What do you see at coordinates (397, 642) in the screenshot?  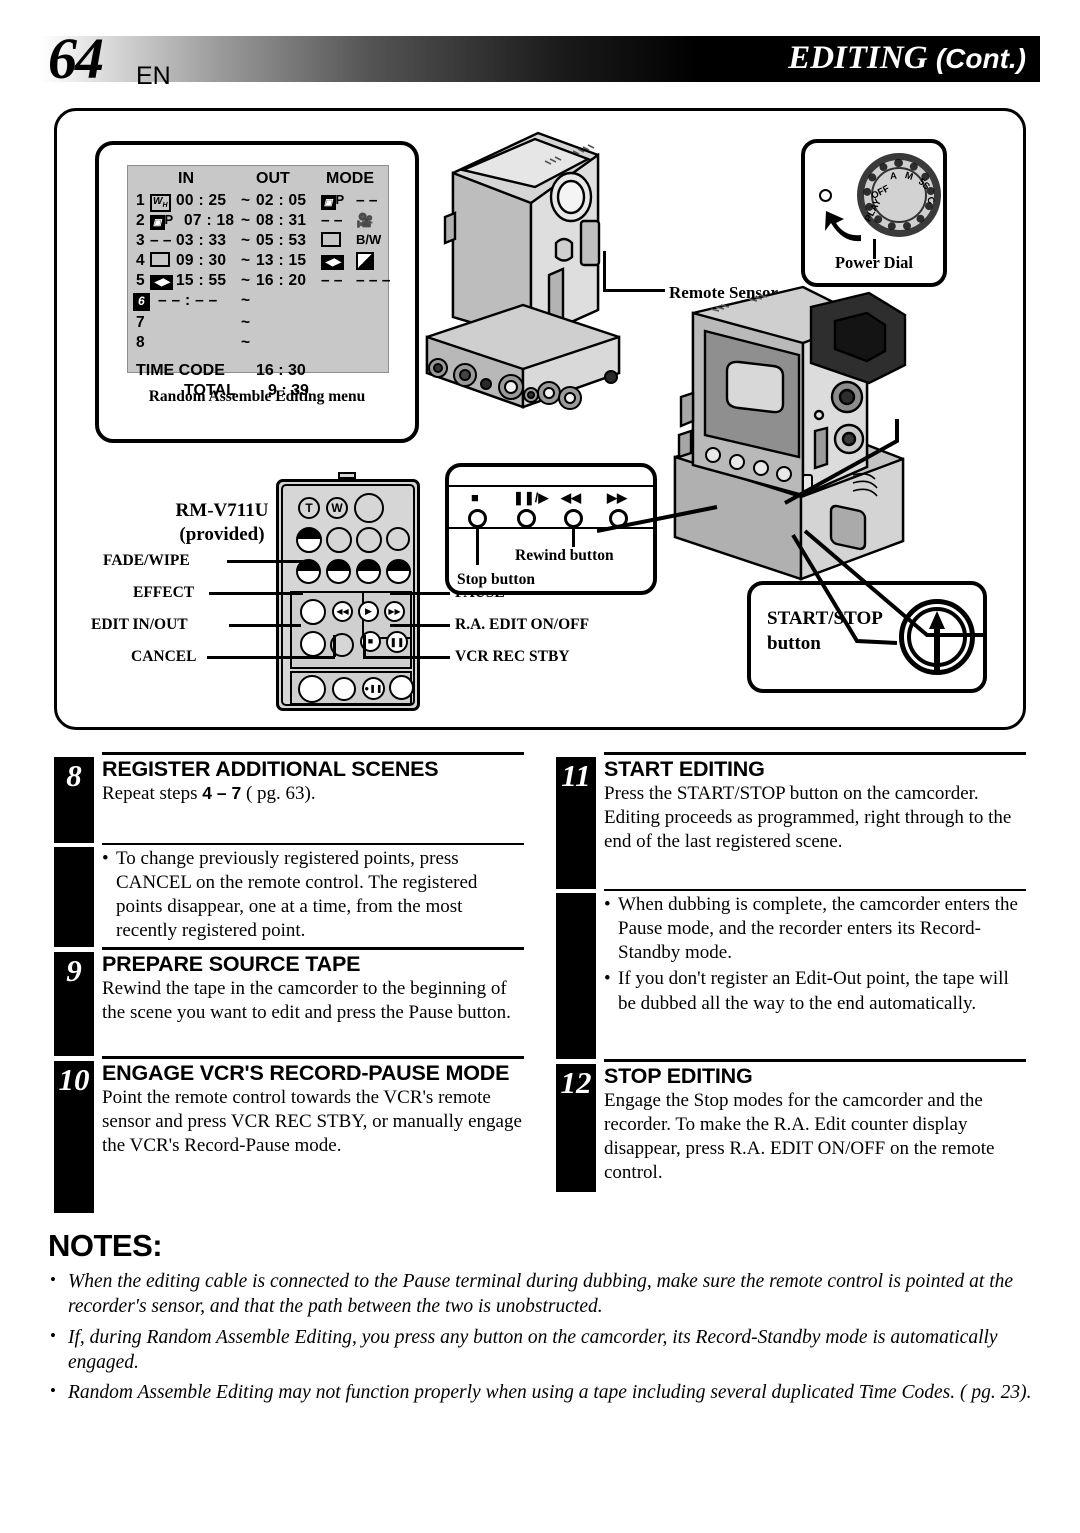 I see `remote-pause-icon: ❚❚` at bounding box center [397, 642].